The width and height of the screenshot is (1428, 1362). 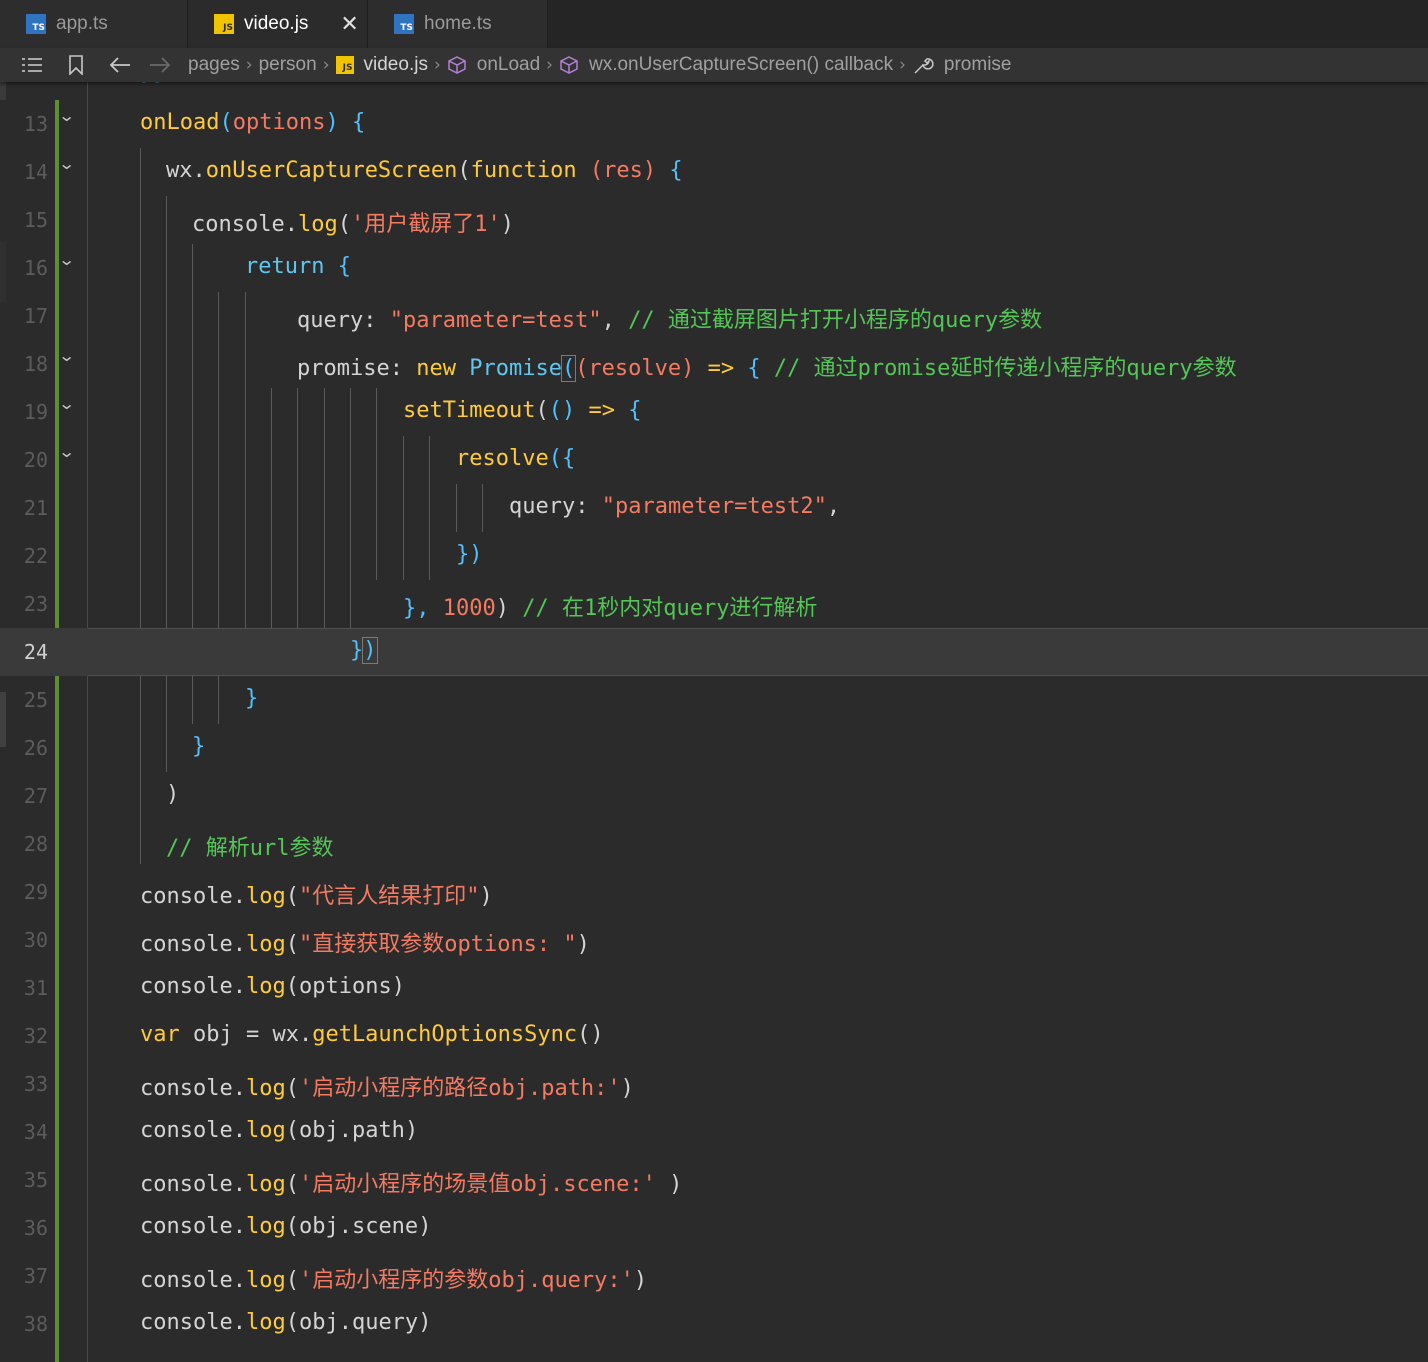 What do you see at coordinates (35, 988) in the screenshot?
I see `line-number: 31` at bounding box center [35, 988].